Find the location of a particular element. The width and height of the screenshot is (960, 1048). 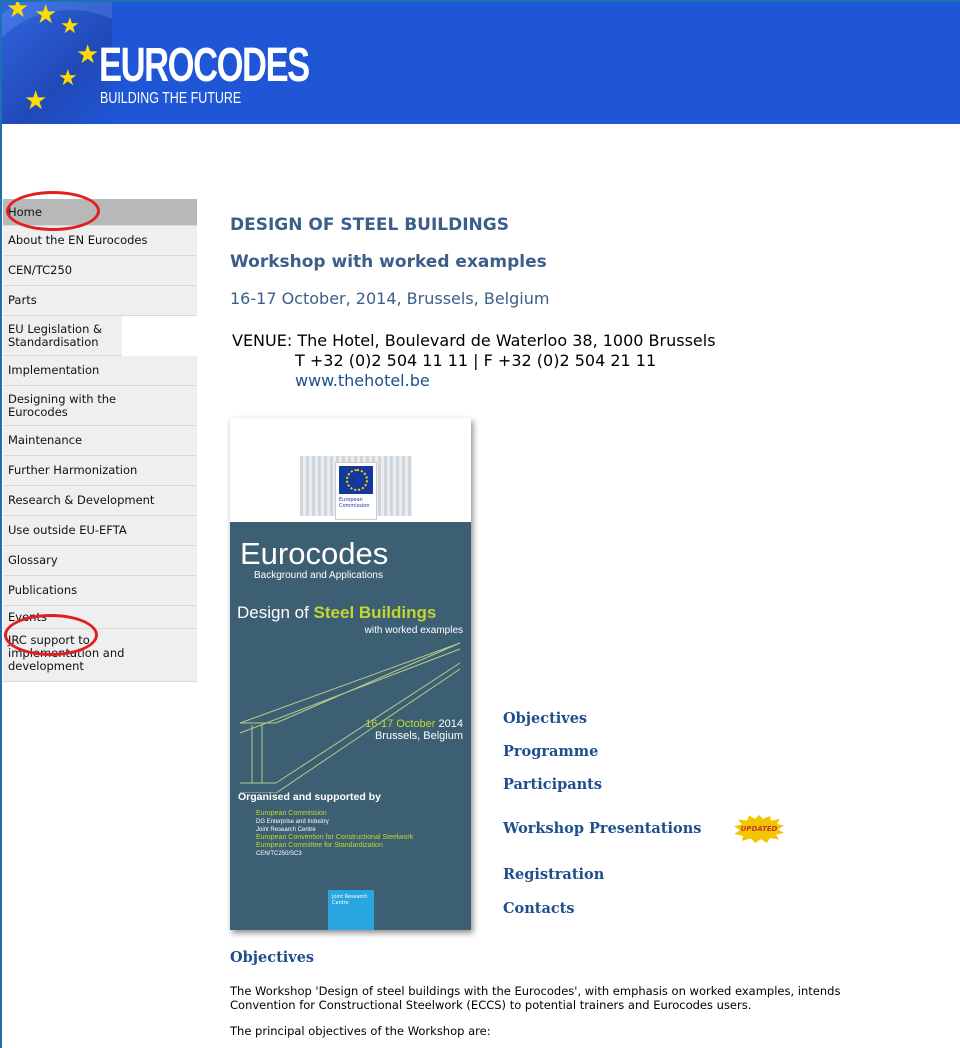

sidebar-item-implementation: Implementation is located at coordinates (100, 371).